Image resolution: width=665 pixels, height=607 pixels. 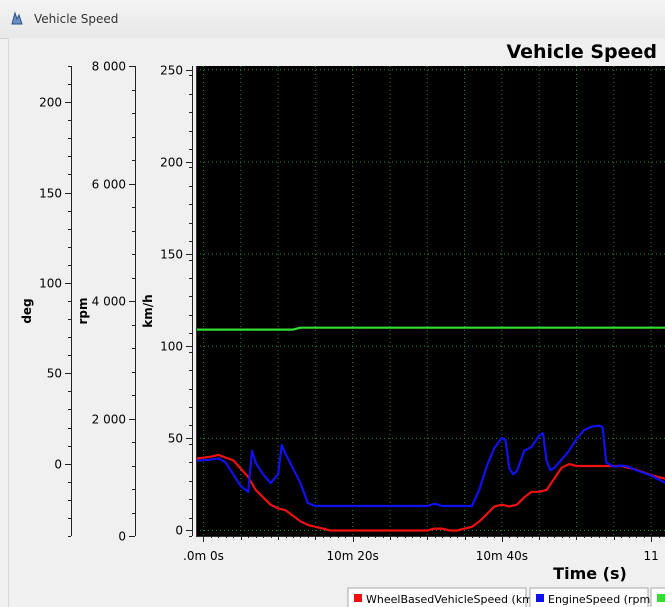 I want to click on x-axis: .0m 0s 10m 20s 10m 40s 11, so click(x=421, y=549).